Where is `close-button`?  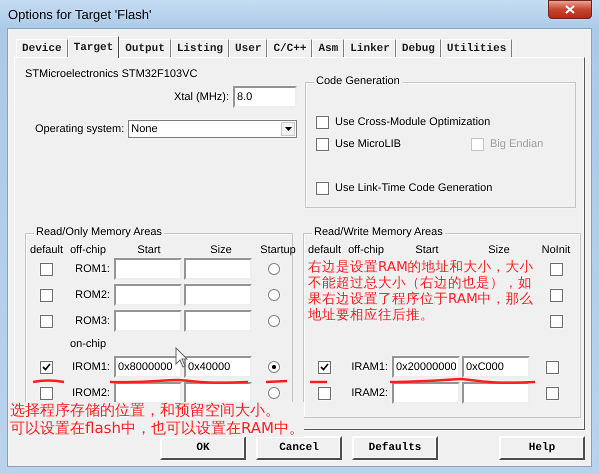
close-button is located at coordinates (570, 9).